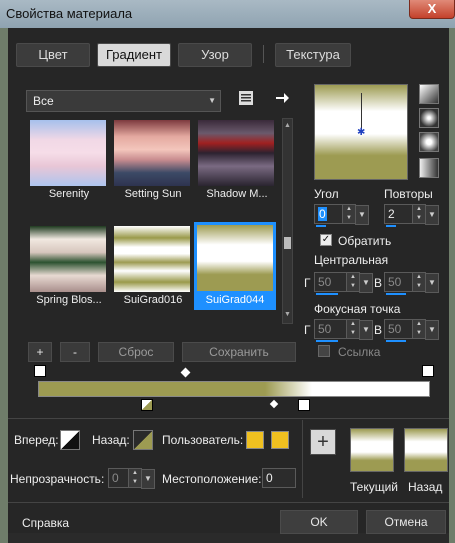 Image resolution: width=455 pixels, height=543 pixels. Describe the element at coordinates (228, 502) in the screenshot. I see `footer-divider` at that location.